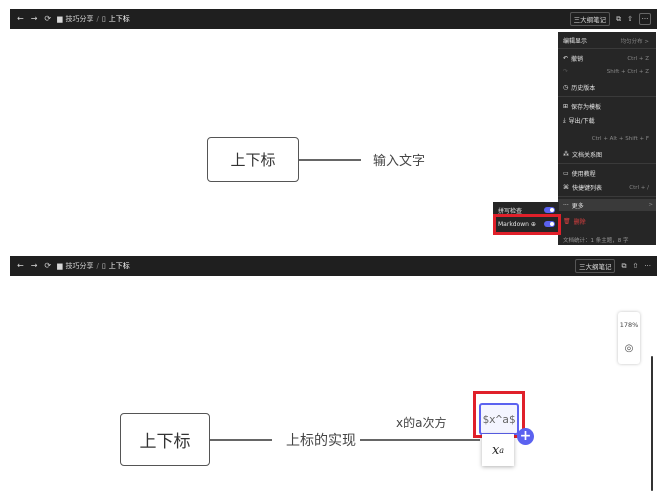 The height and width of the screenshot is (500, 667). Describe the element at coordinates (566, 58) in the screenshot. I see `undo-icon: ↶` at that location.